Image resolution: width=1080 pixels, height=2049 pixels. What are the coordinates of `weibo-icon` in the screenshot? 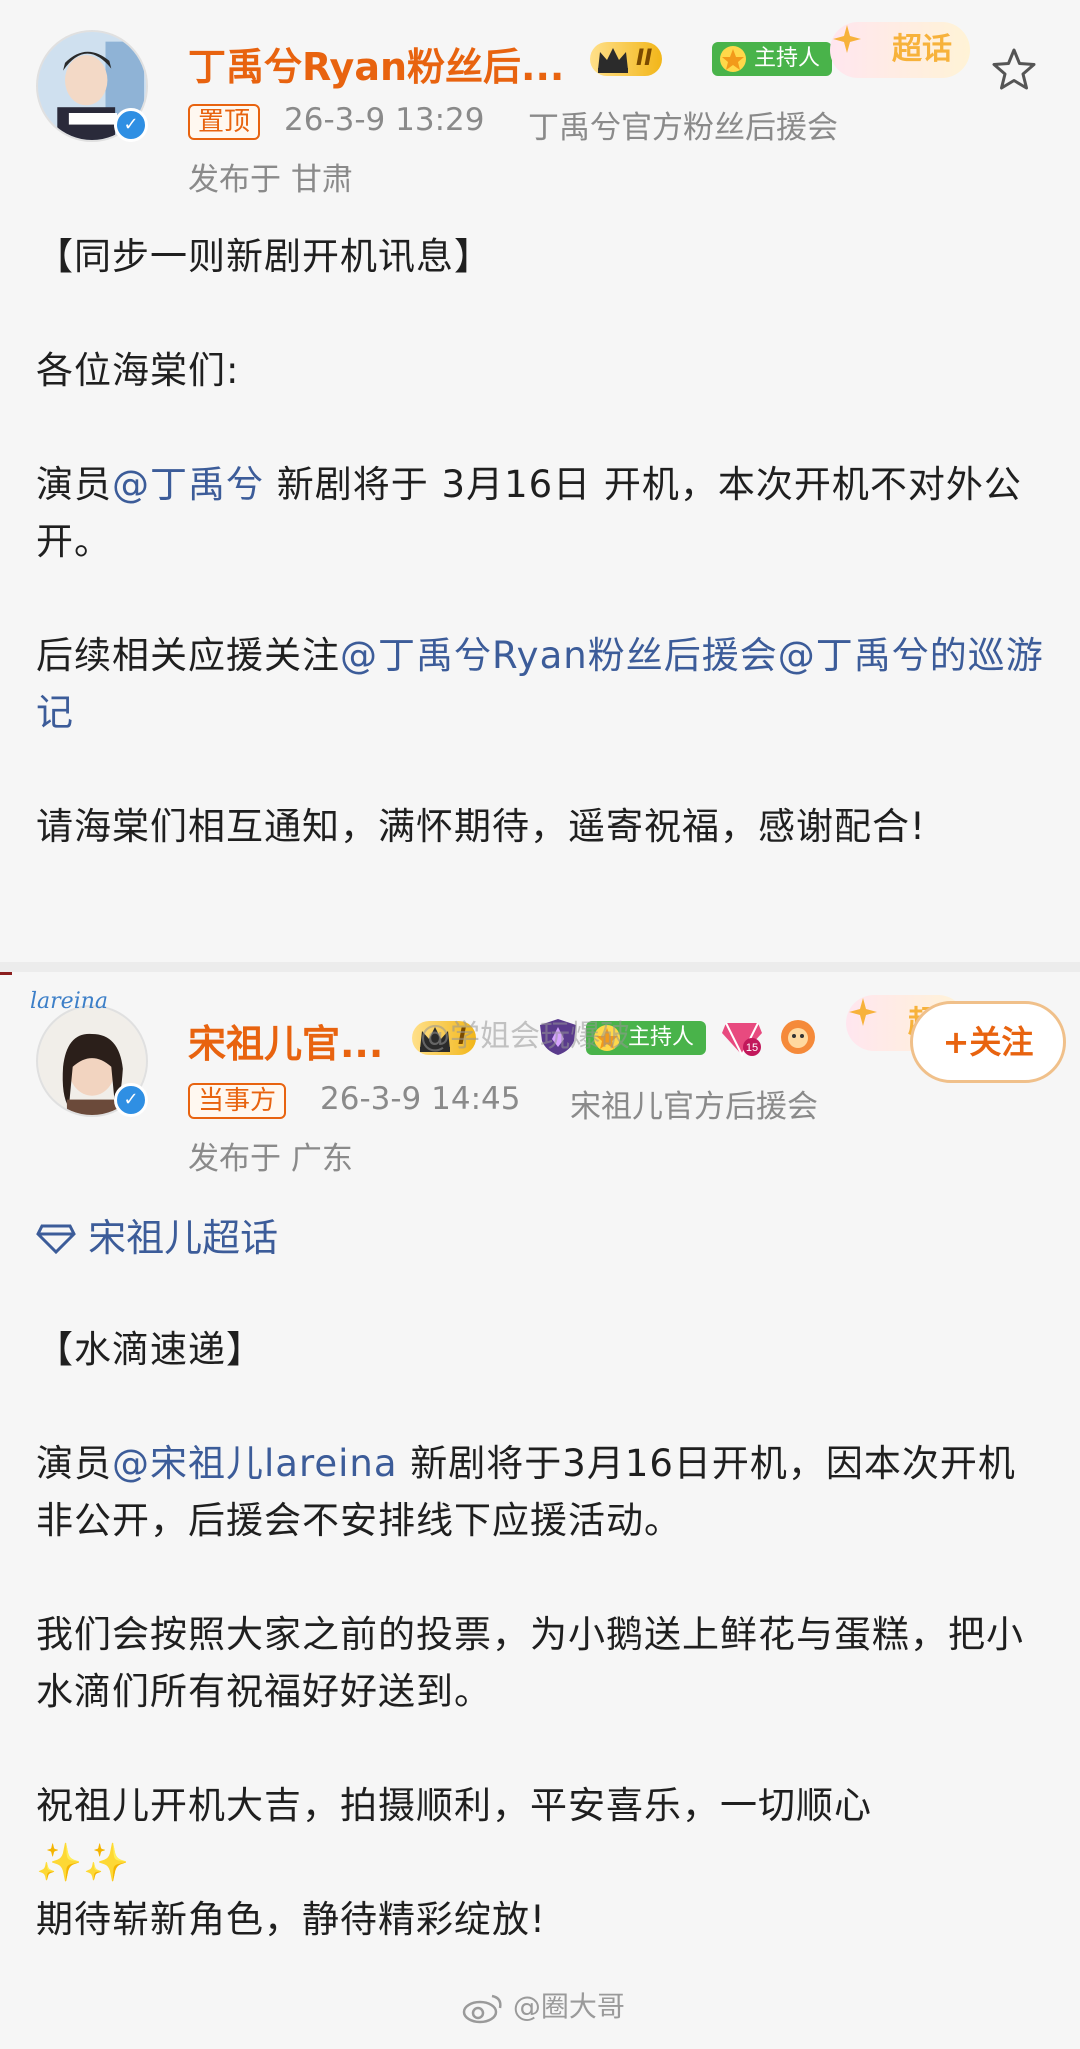 It's located at (482, 2009).